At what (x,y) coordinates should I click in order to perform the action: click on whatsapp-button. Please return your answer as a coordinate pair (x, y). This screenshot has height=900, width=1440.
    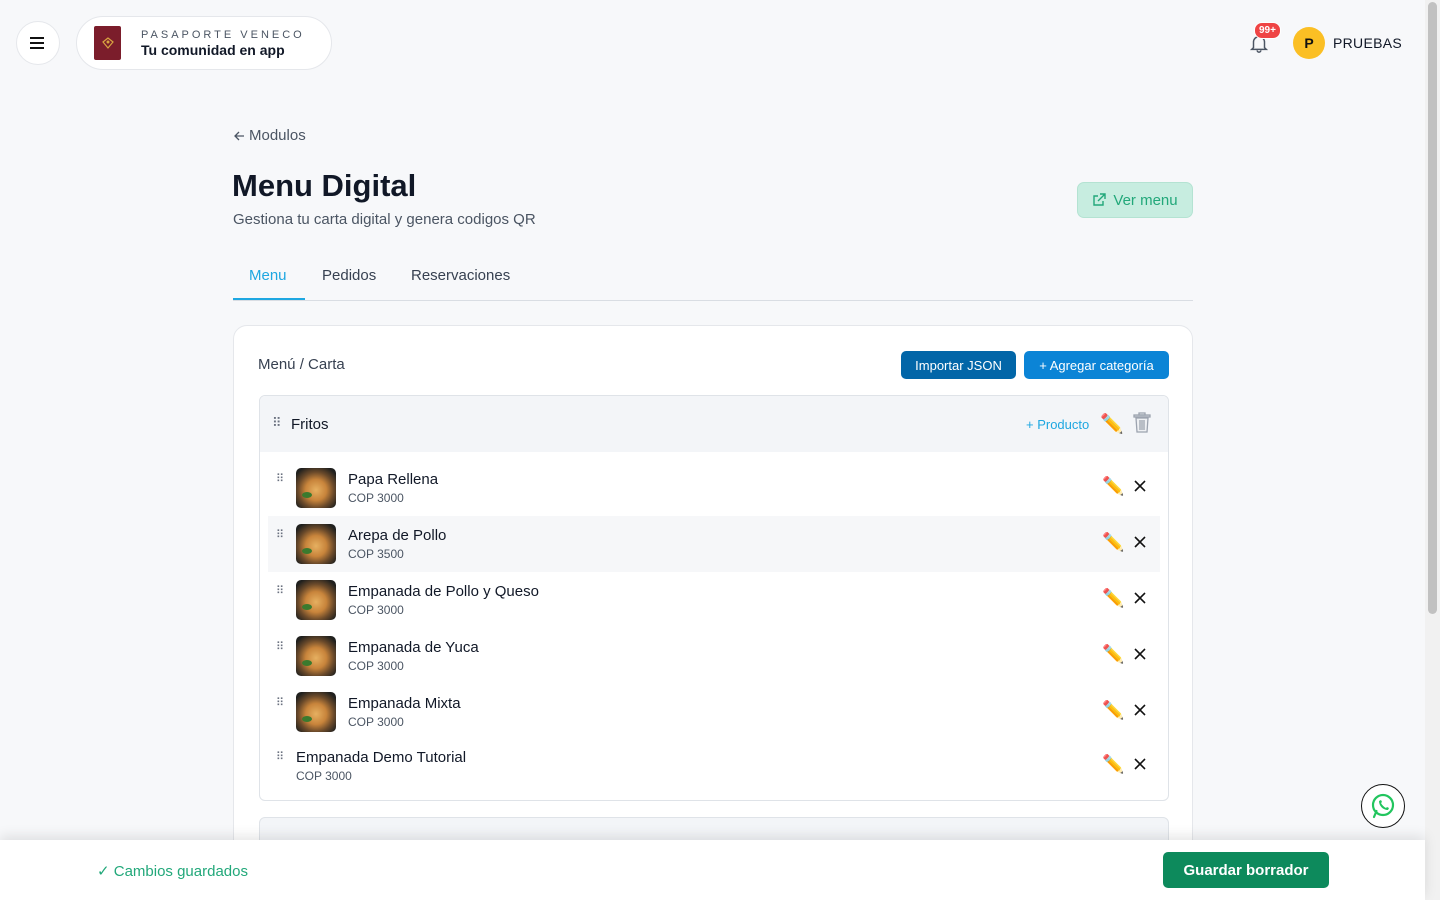
    Looking at the image, I should click on (1383, 806).